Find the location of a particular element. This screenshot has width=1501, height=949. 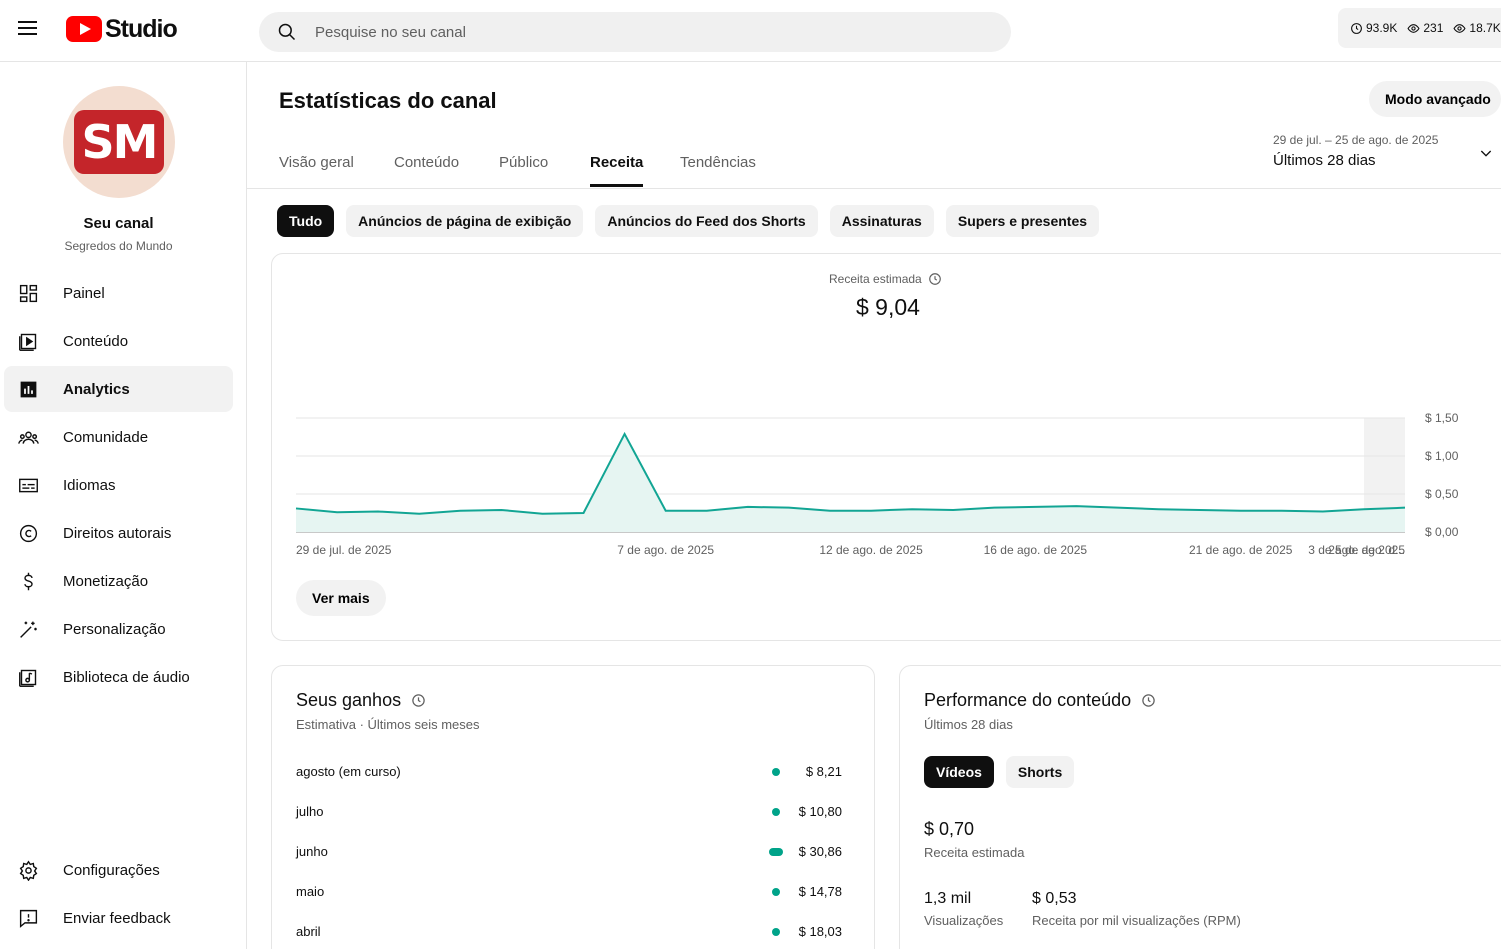

segment-shorts: Shorts is located at coordinates (1040, 772).